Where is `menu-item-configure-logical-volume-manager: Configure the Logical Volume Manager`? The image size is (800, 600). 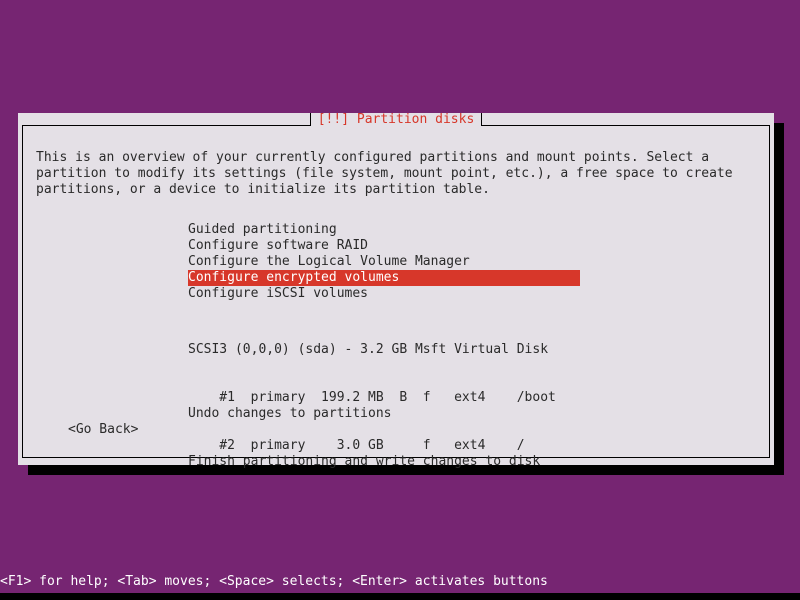
menu-item-configure-logical-volume-manager: Configure the Logical Volume Manager is located at coordinates (384, 262).